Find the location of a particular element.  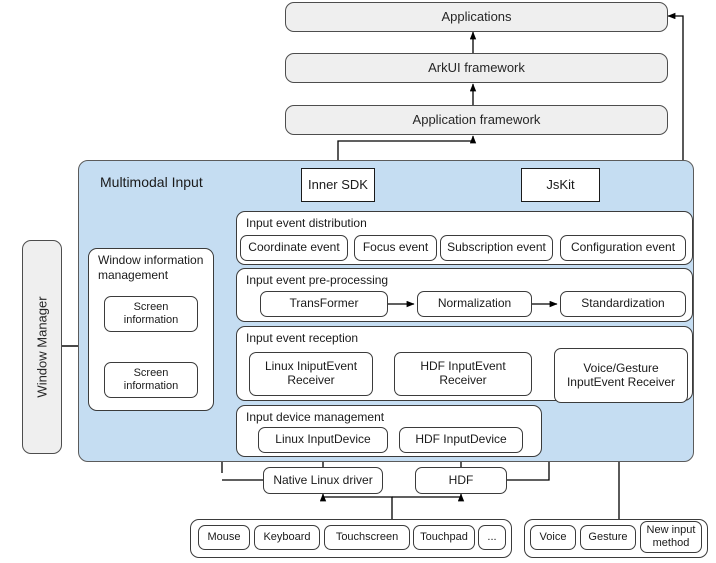

configuration-event-label: Configuration event is located at coordinates (623, 247).